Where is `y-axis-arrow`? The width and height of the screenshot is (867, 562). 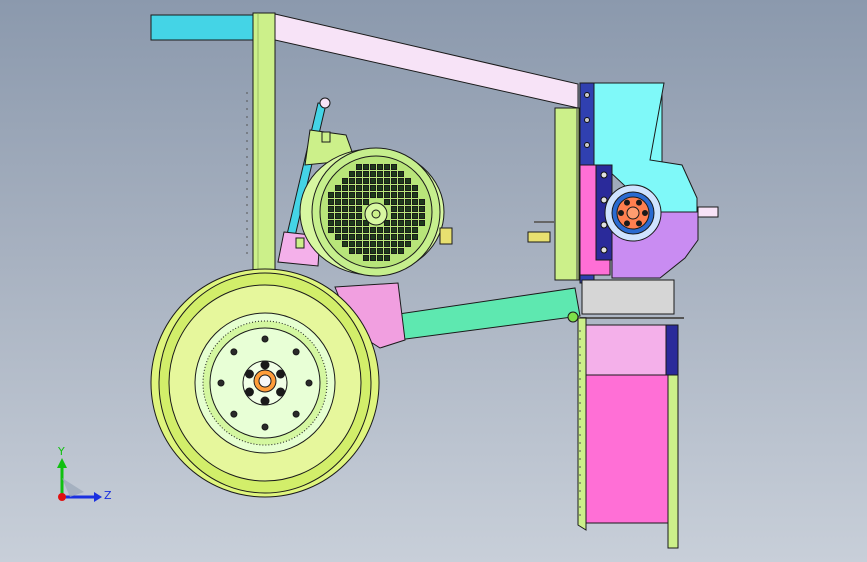 y-axis-arrow is located at coordinates (62, 463).